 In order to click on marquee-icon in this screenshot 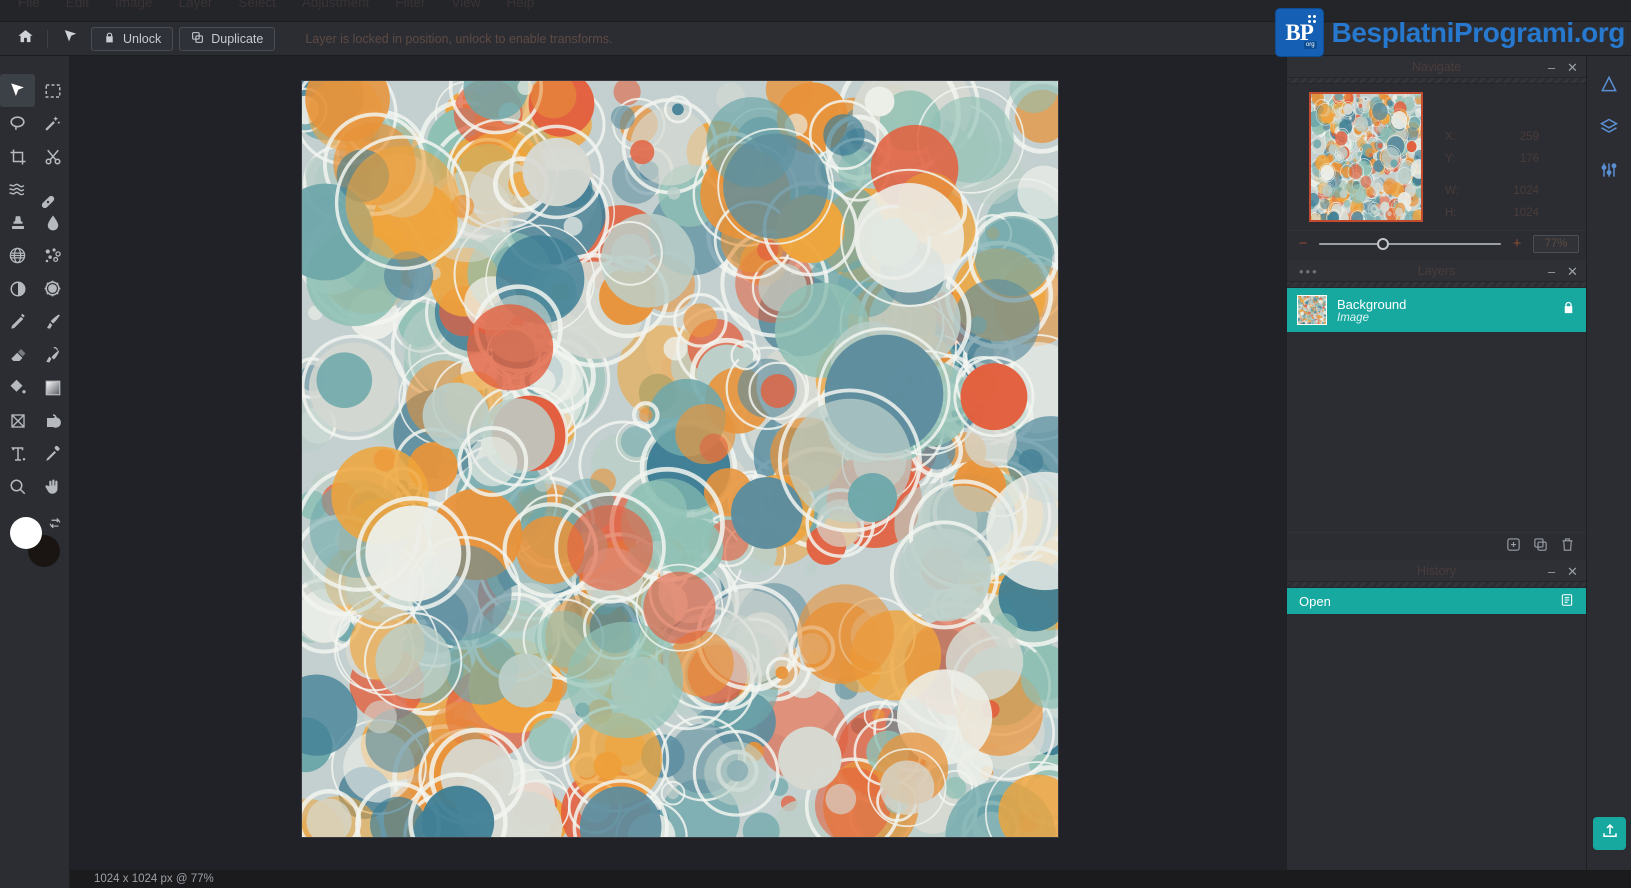, I will do `click(53, 91)`.